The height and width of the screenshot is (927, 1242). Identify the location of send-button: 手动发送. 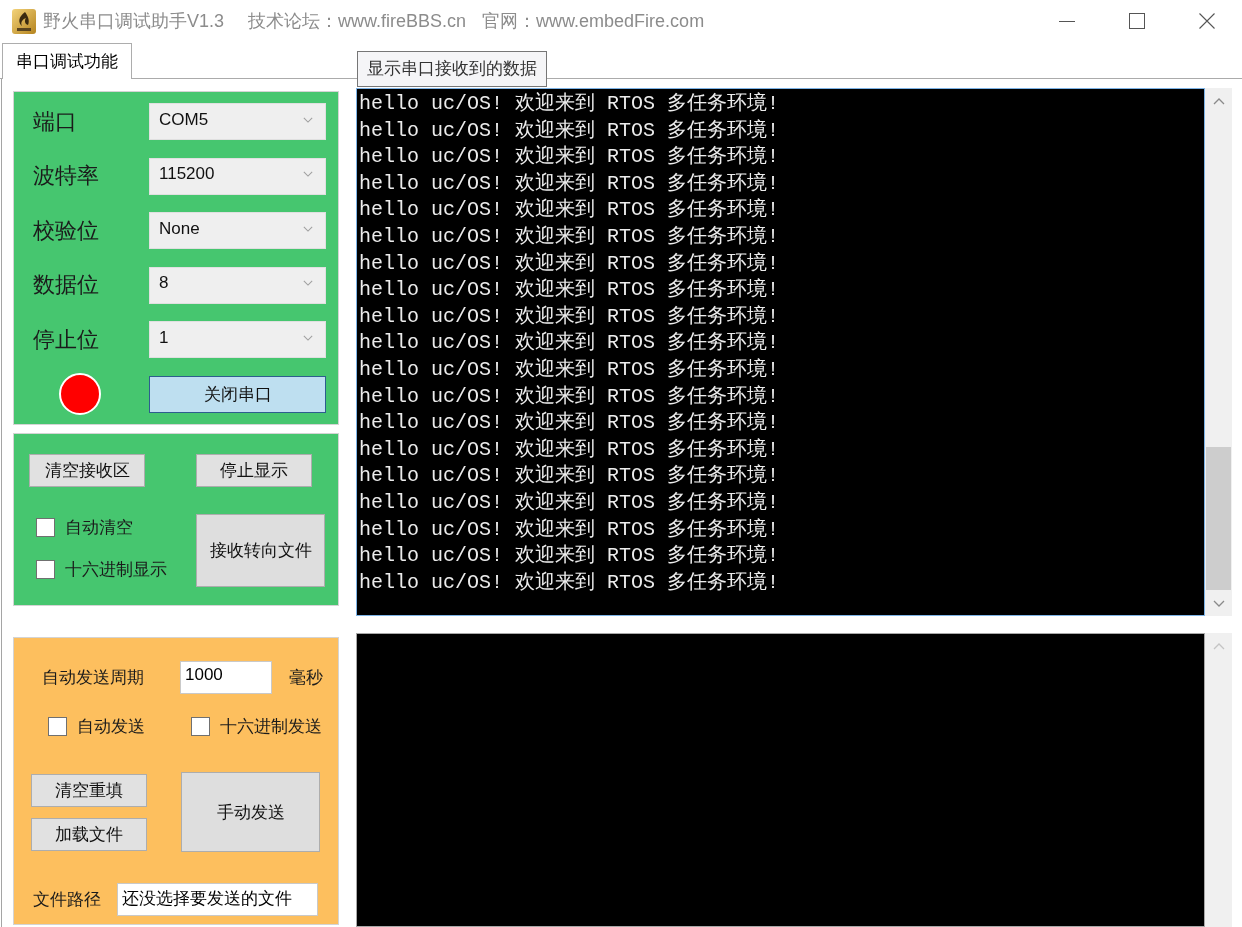
(250, 812).